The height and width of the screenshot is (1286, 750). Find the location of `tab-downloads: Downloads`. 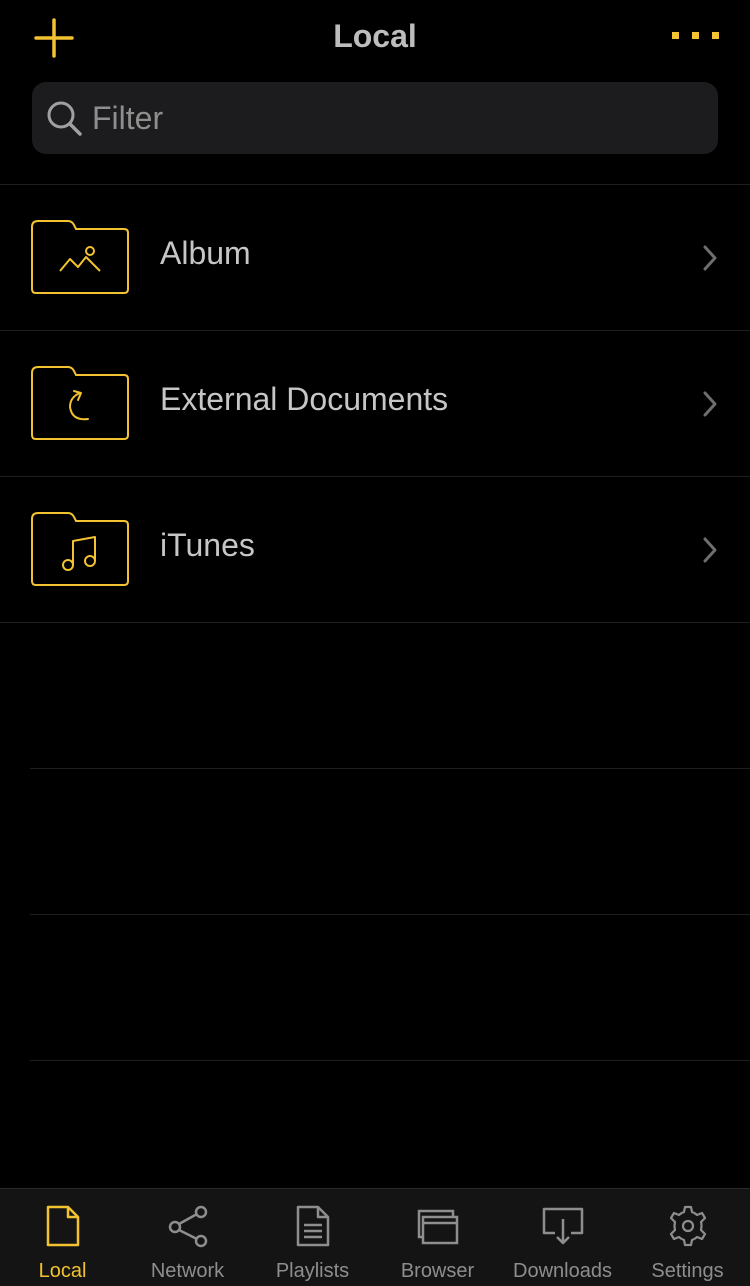

tab-downloads: Downloads is located at coordinates (562, 1237).